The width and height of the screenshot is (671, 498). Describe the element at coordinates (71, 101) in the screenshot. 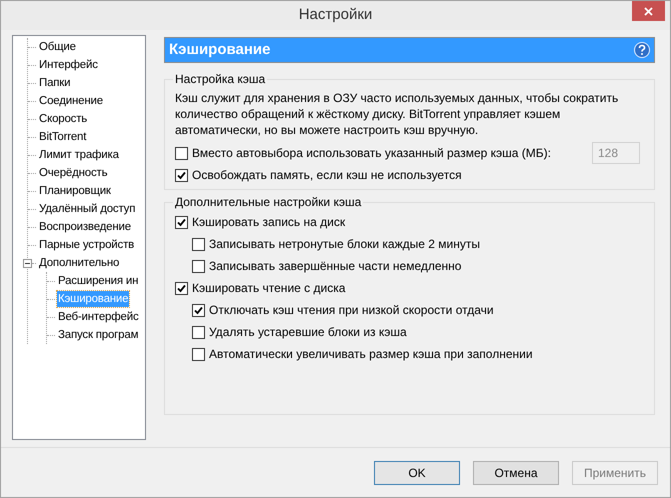

I see `tree-item: Соединение` at that location.